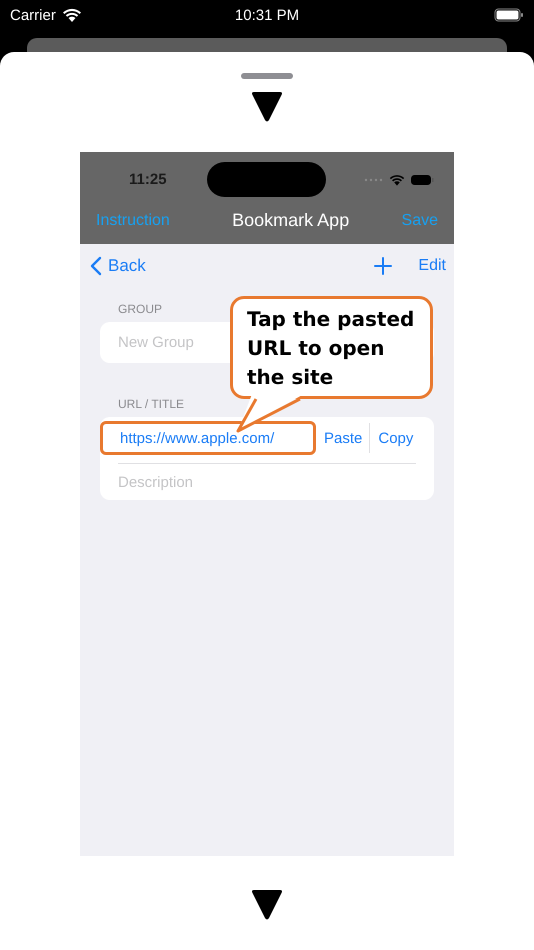 The image size is (534, 950). I want to click on add-icon, so click(383, 266).